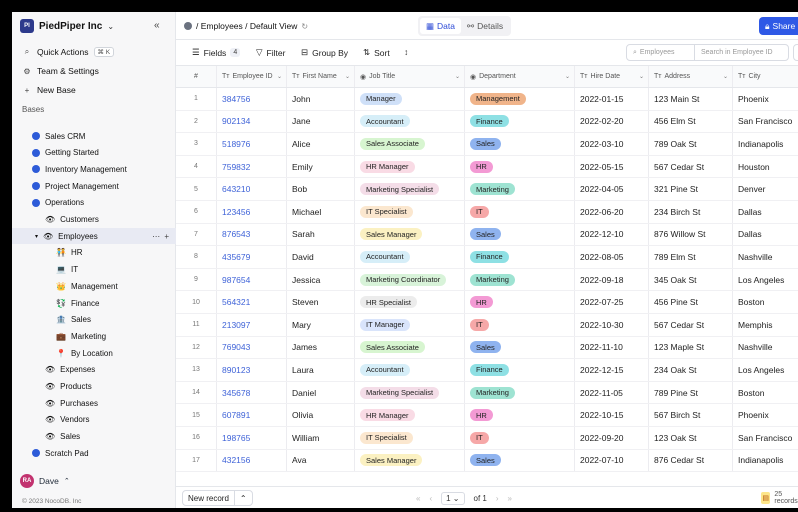  What do you see at coordinates (410, 212) in the screenshot?
I see `job-title-cell: IT Specialist` at bounding box center [410, 212].